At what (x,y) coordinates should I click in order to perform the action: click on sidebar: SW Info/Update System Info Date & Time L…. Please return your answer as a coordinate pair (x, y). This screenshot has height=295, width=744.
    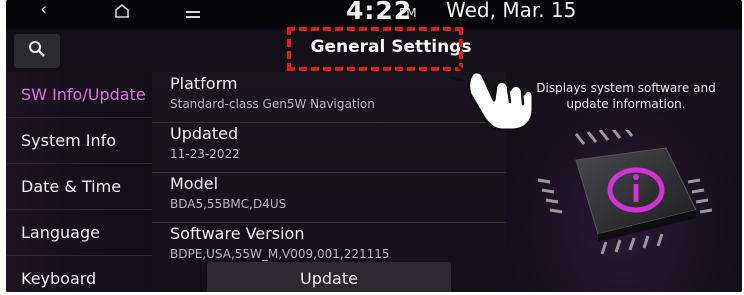
    Looking at the image, I should click on (79, 182).